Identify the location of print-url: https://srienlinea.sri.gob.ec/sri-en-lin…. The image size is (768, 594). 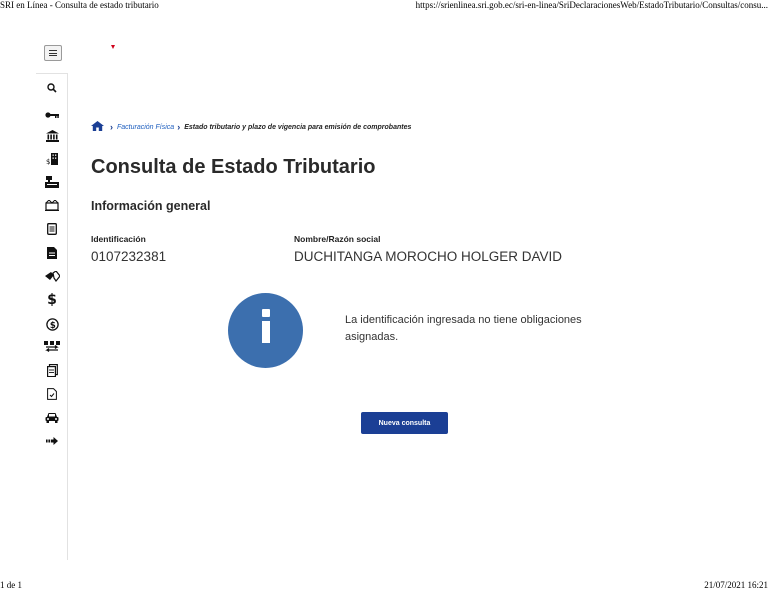
(591, 5).